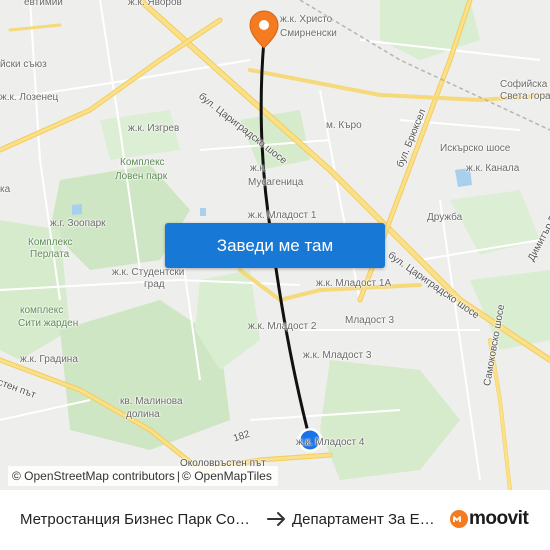 The width and height of the screenshot is (550, 550). I want to click on osm-attribution-link: © OpenStreetMap contributors, so click(93, 476).